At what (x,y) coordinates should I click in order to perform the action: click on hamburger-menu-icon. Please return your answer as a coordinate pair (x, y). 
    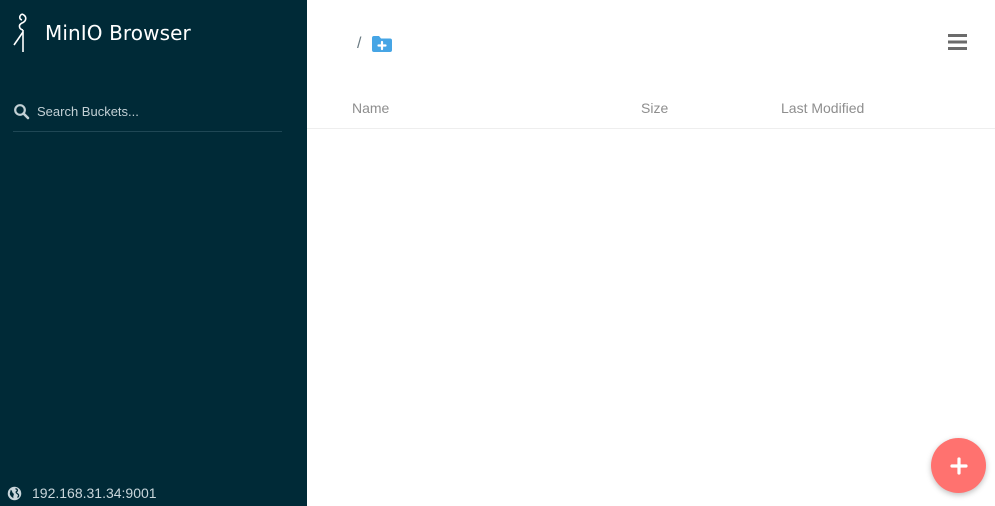
    Looking at the image, I should click on (958, 42).